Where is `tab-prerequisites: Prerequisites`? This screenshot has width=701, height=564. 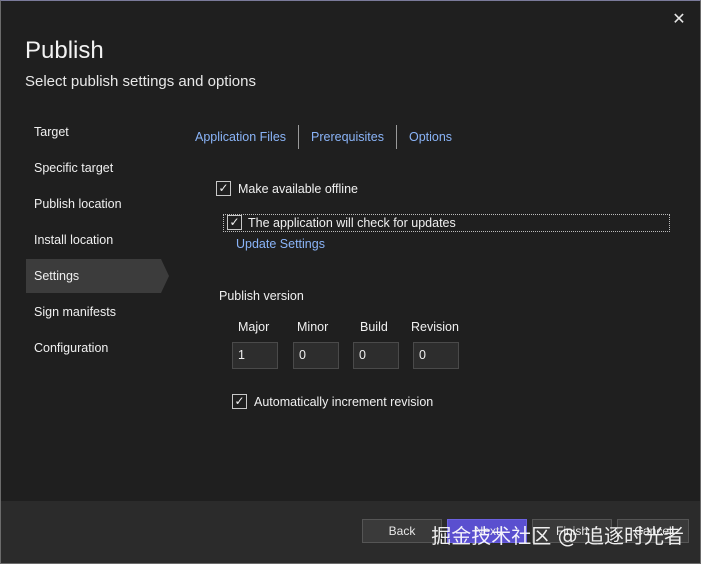 tab-prerequisites: Prerequisites is located at coordinates (347, 137).